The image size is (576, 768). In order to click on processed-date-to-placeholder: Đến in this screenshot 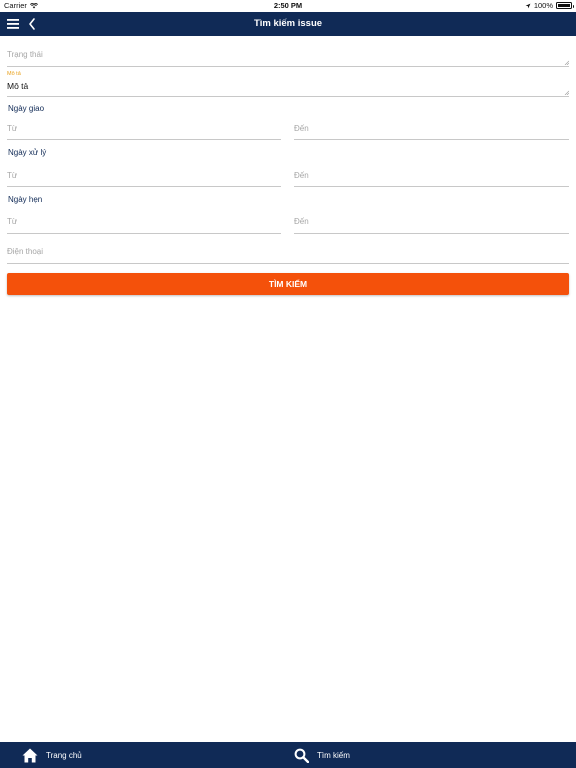, I will do `click(301, 175)`.